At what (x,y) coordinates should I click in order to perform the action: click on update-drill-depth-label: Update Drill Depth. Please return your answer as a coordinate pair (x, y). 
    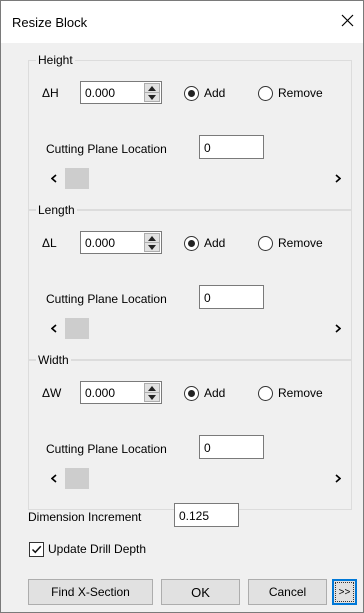
    Looking at the image, I should click on (97, 549).